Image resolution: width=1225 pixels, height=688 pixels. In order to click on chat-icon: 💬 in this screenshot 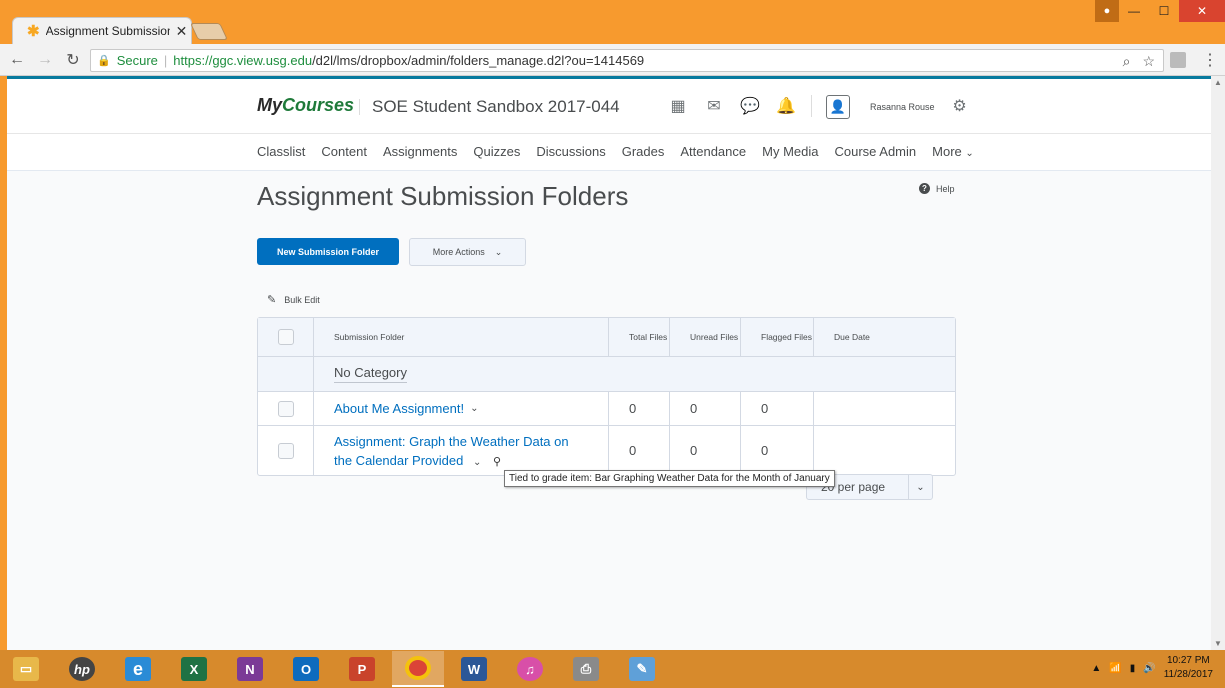, I will do `click(750, 106)`.